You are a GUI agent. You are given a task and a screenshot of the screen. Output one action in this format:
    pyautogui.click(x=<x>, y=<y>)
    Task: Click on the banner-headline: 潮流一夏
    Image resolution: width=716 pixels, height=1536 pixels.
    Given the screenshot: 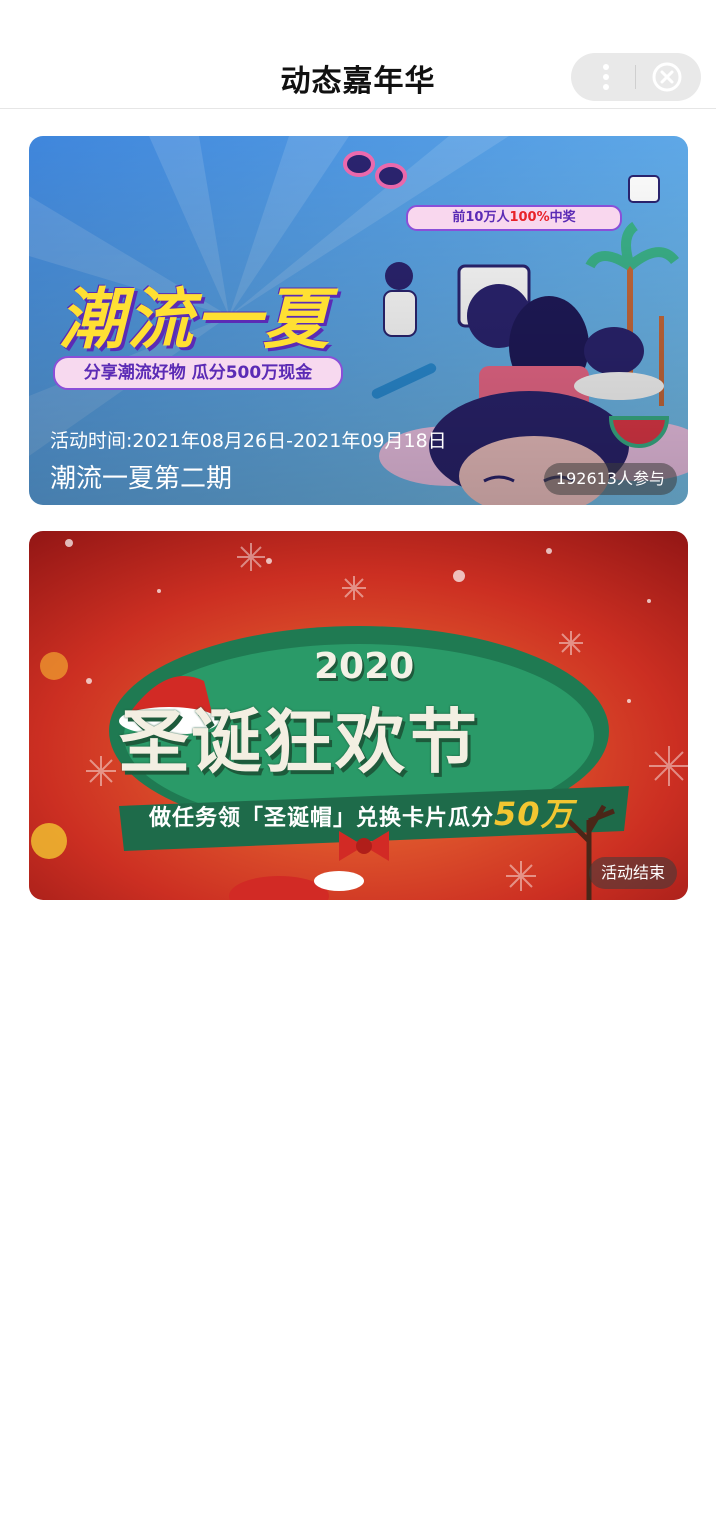 What is the action you would take?
    pyautogui.click(x=195, y=319)
    